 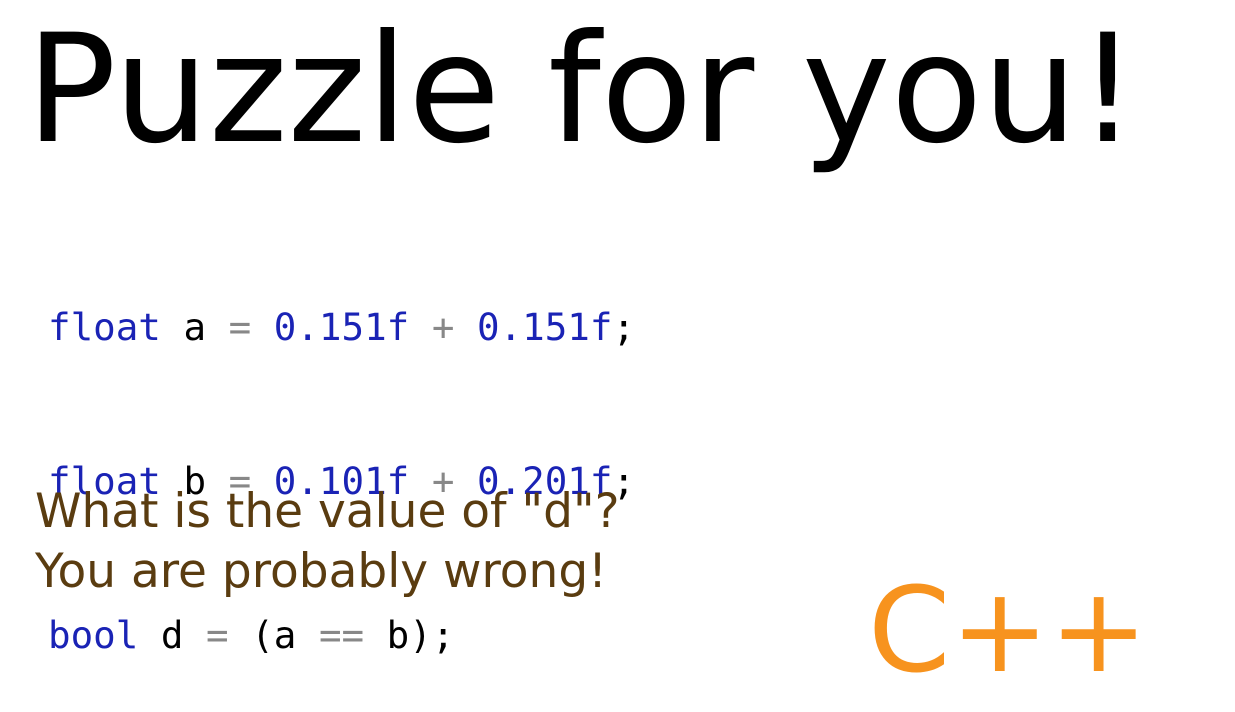 What do you see at coordinates (104, 327) in the screenshot?
I see `code-token-kw: float` at bounding box center [104, 327].